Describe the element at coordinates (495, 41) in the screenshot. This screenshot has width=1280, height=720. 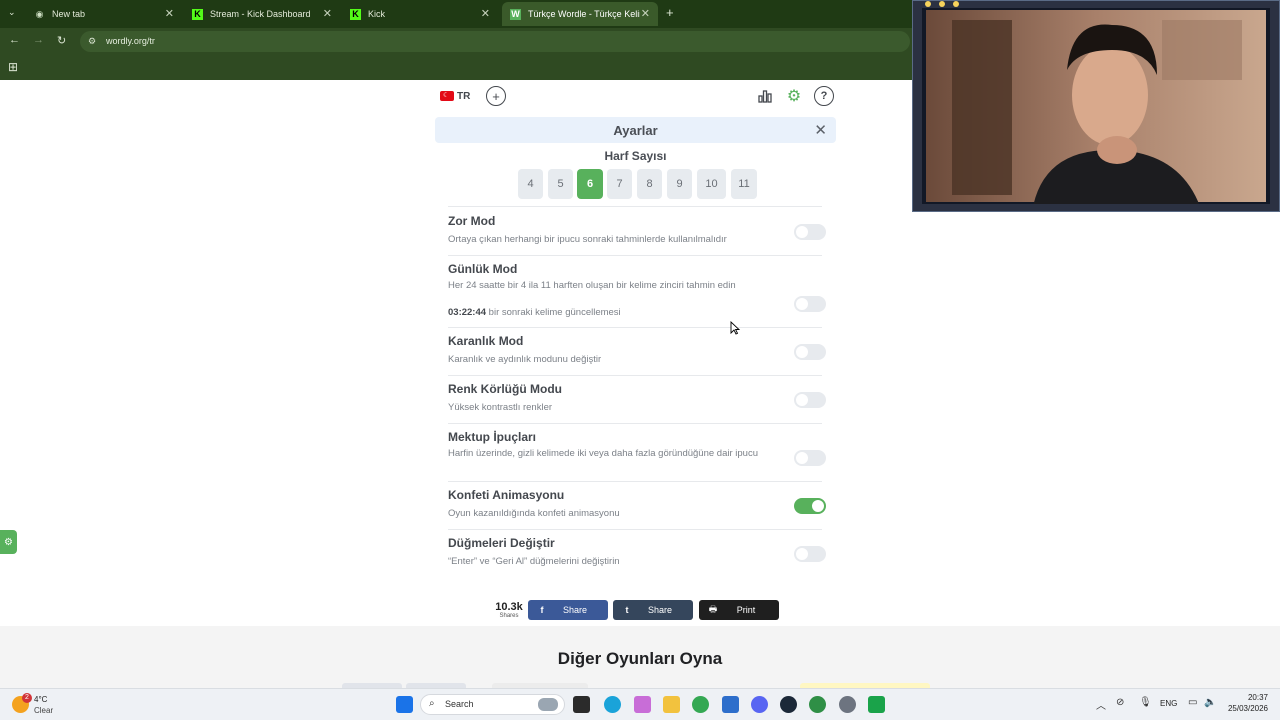
I see `address-bar: ⚙ wordly.org/tr` at that location.